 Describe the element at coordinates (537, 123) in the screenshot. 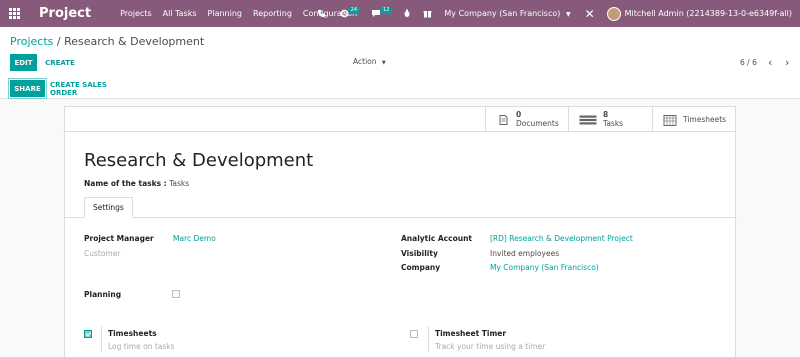

I see `documents-label: Documents` at that location.